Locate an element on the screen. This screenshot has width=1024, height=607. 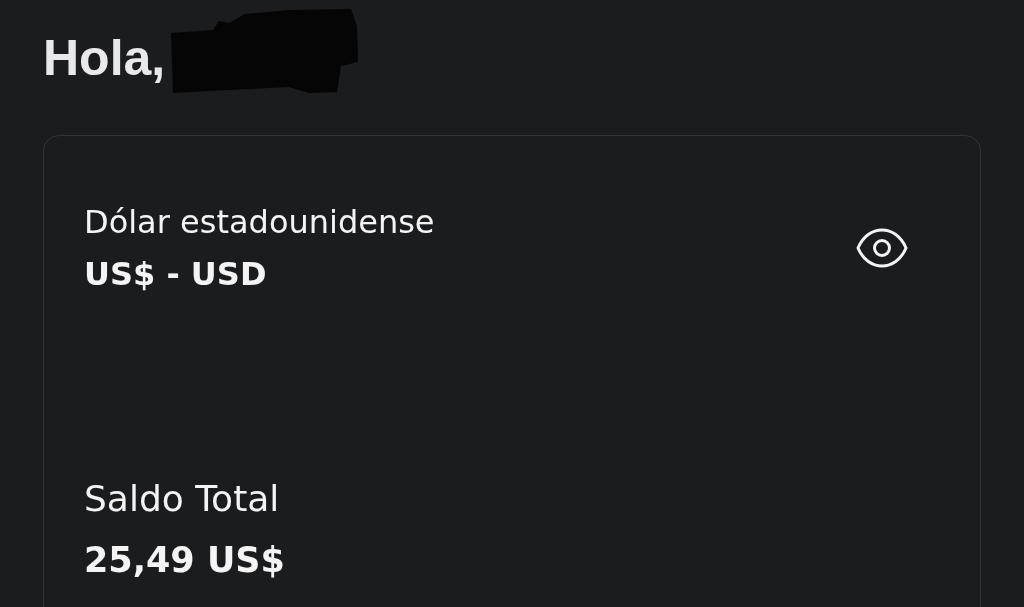
balance-label: Saldo Total is located at coordinates (182, 499).